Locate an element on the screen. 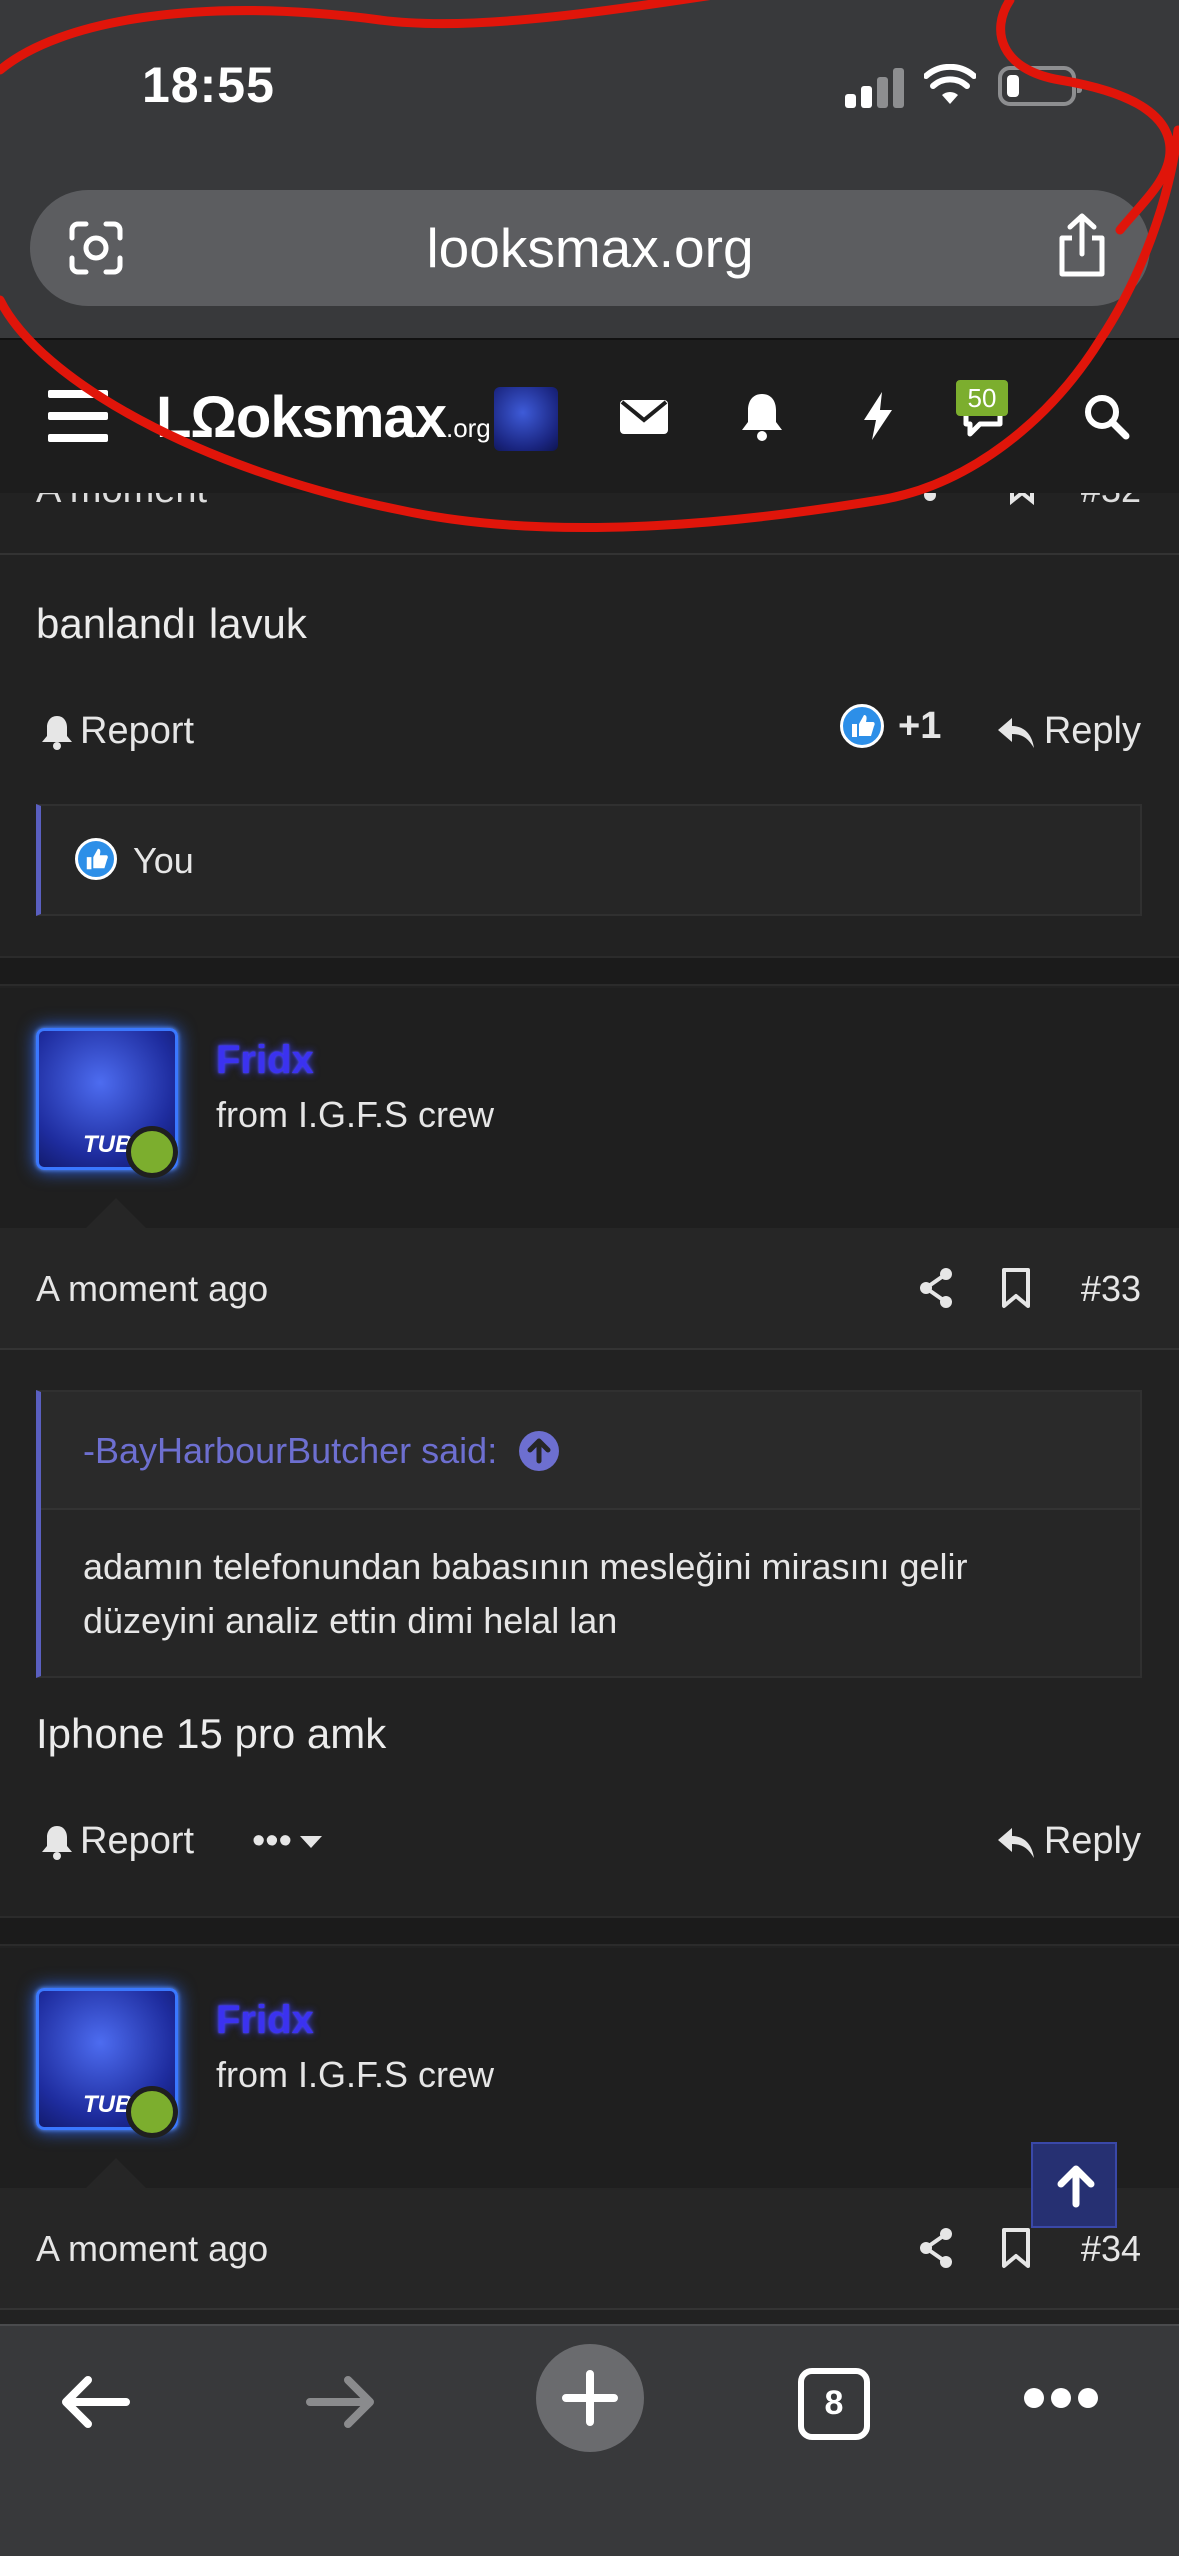  tab-switcher-button: 8 is located at coordinates (834, 2404).